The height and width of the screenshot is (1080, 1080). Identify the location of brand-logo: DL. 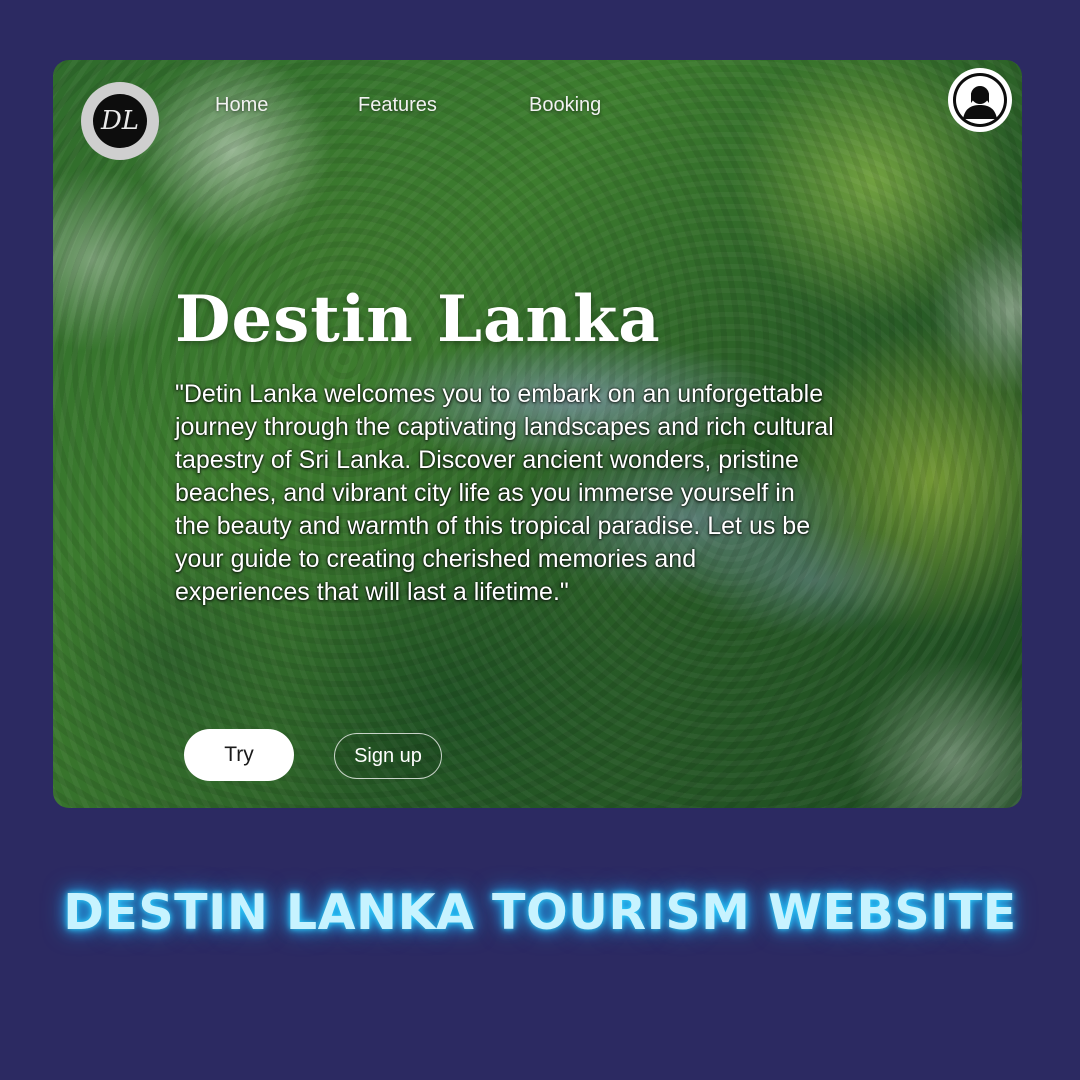
(120, 121).